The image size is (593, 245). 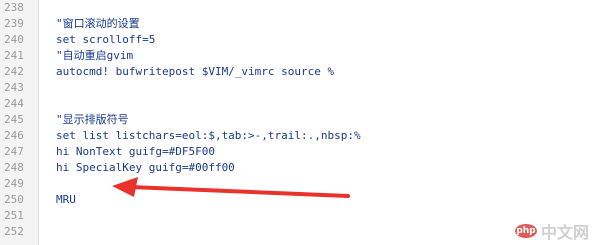 I want to click on line-text: hi NonText guifg=#DF5F00, so click(x=135, y=152).